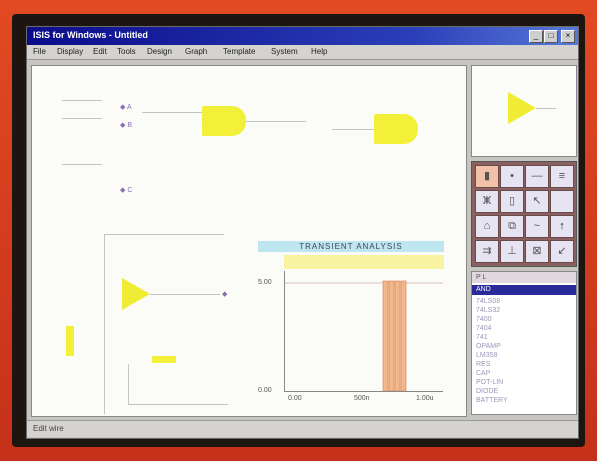 The image size is (597, 461). Describe the element at coordinates (126, 190) in the screenshot. I see `pin-label-c: ◆ C` at that location.